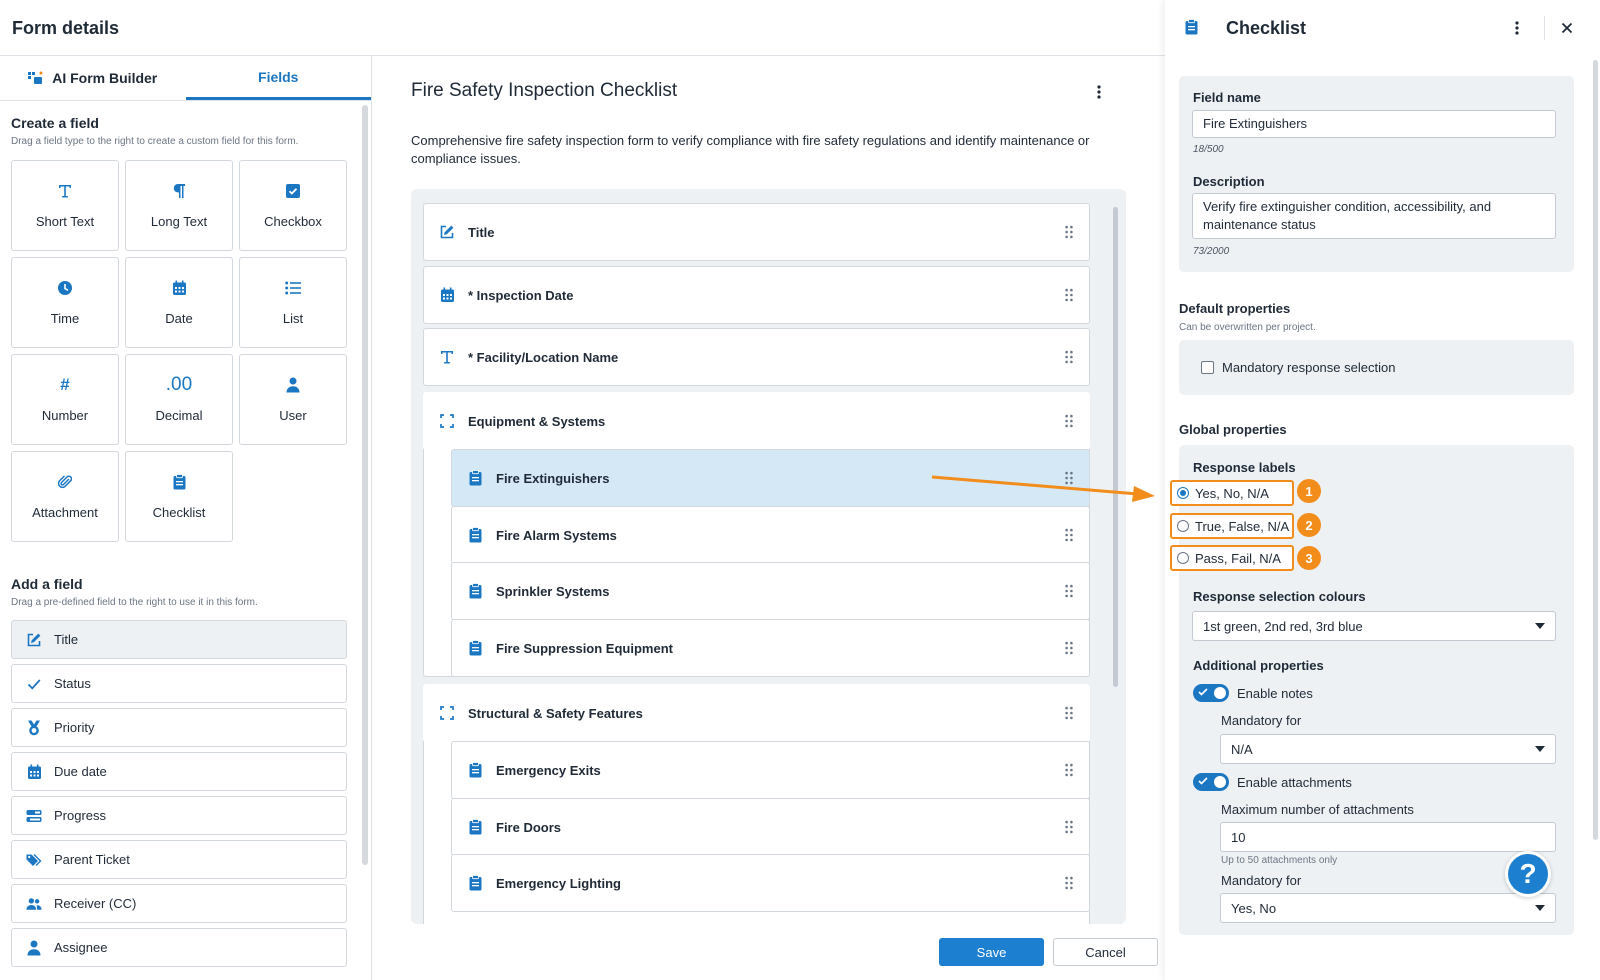  I want to click on predefined-field-label: Assignee, so click(81, 947).